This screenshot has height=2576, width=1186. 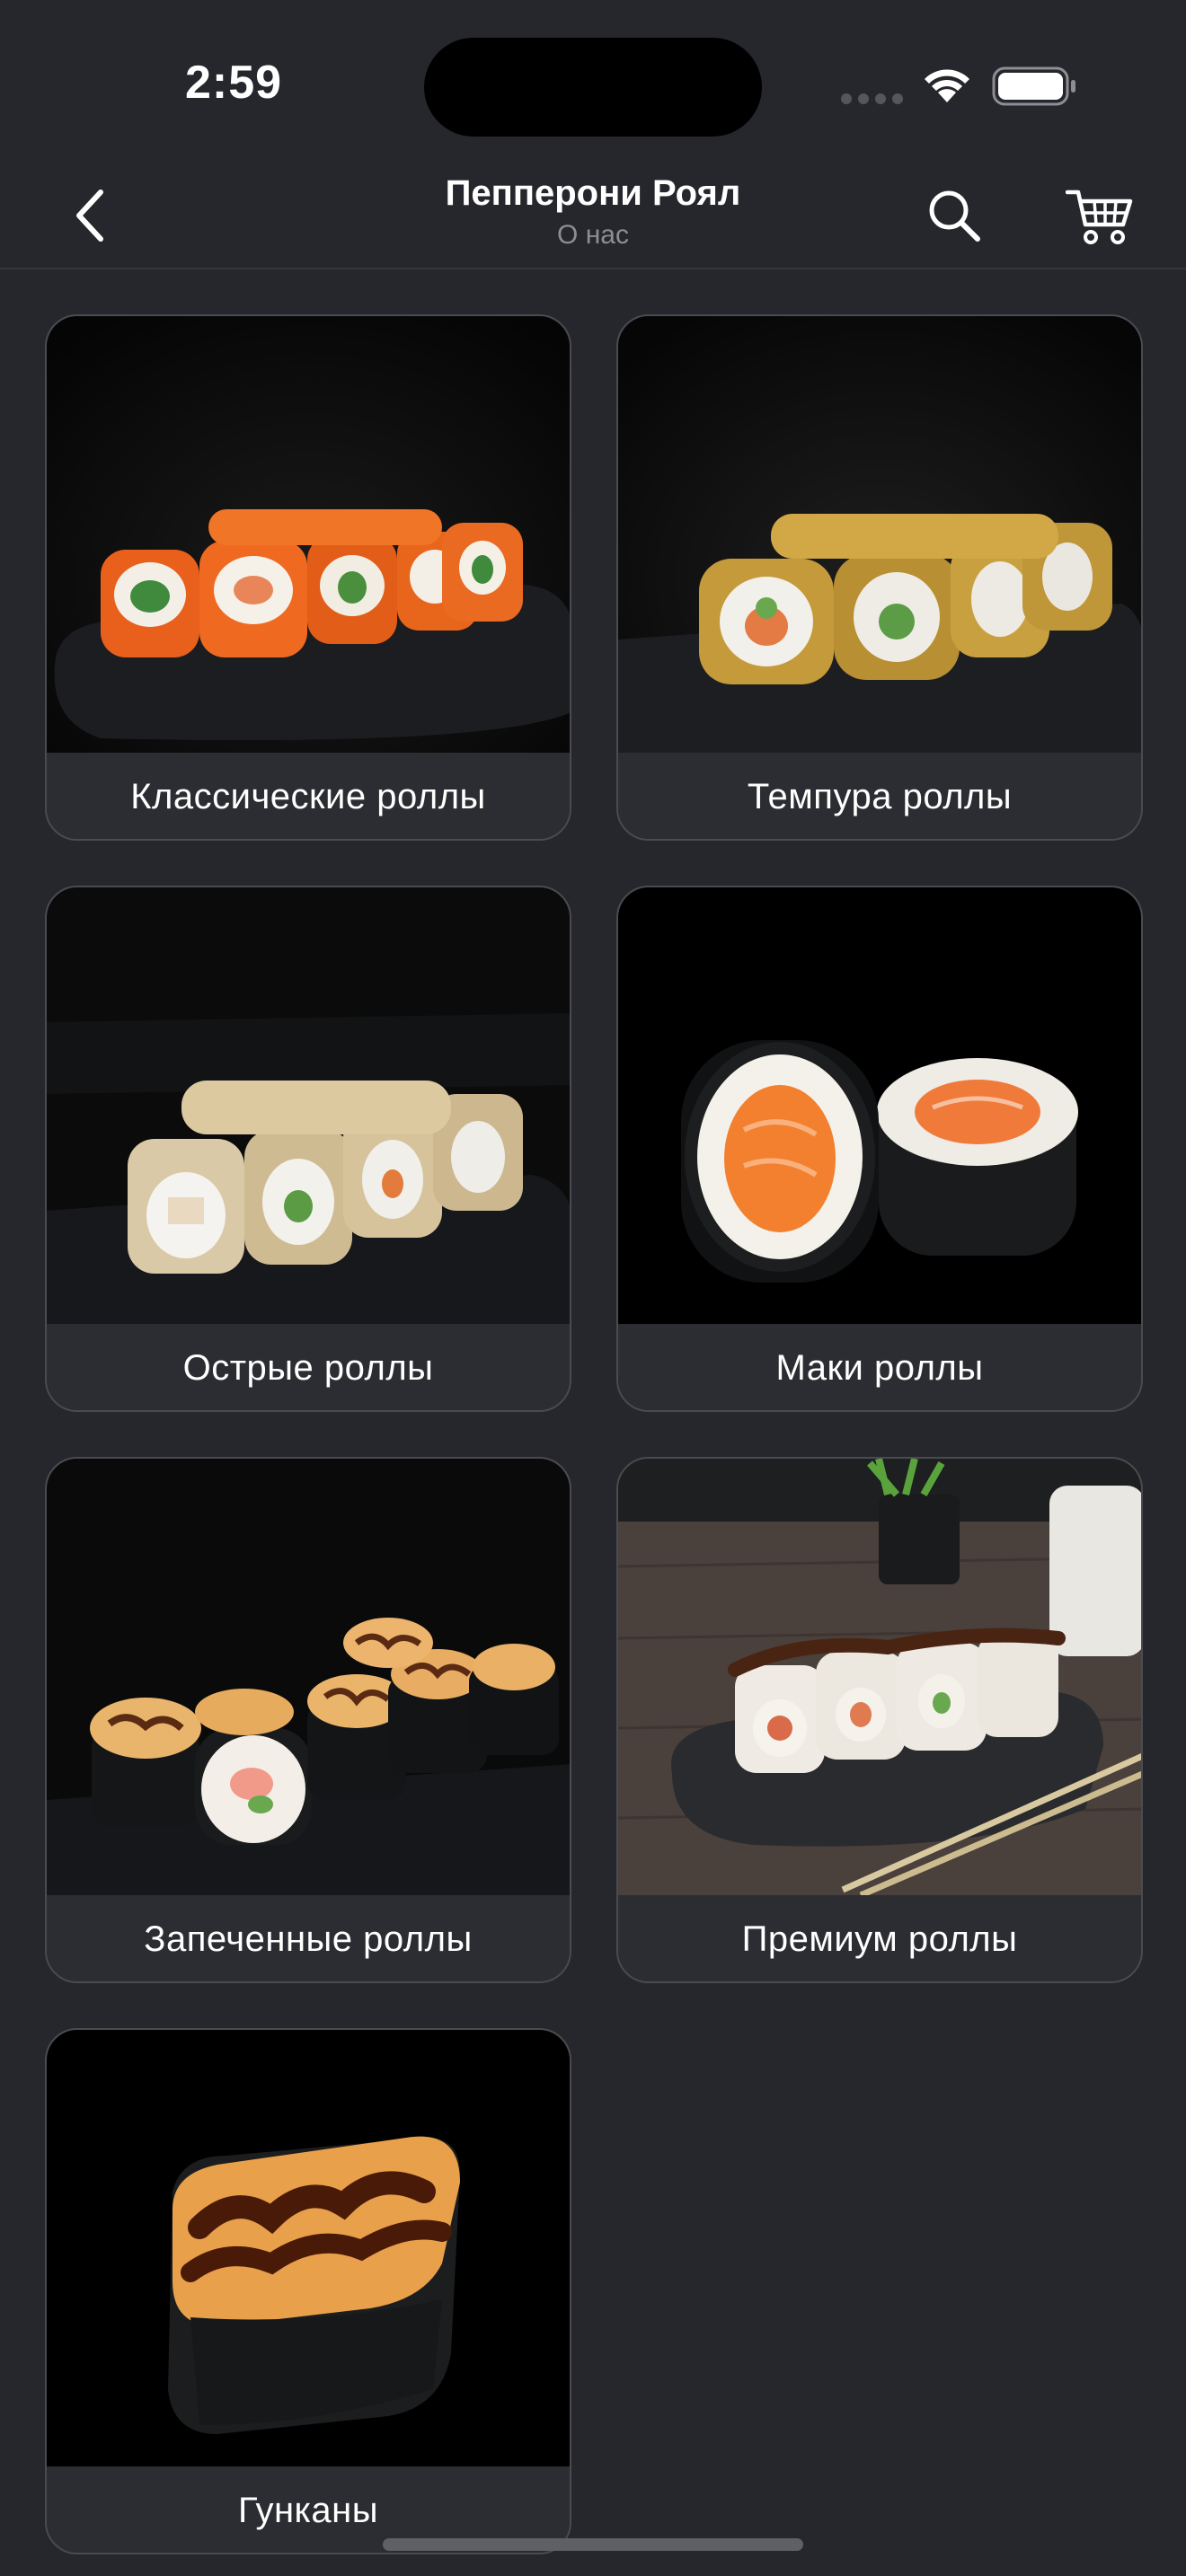 I want to click on category-label: Классические роллы, so click(x=308, y=796).